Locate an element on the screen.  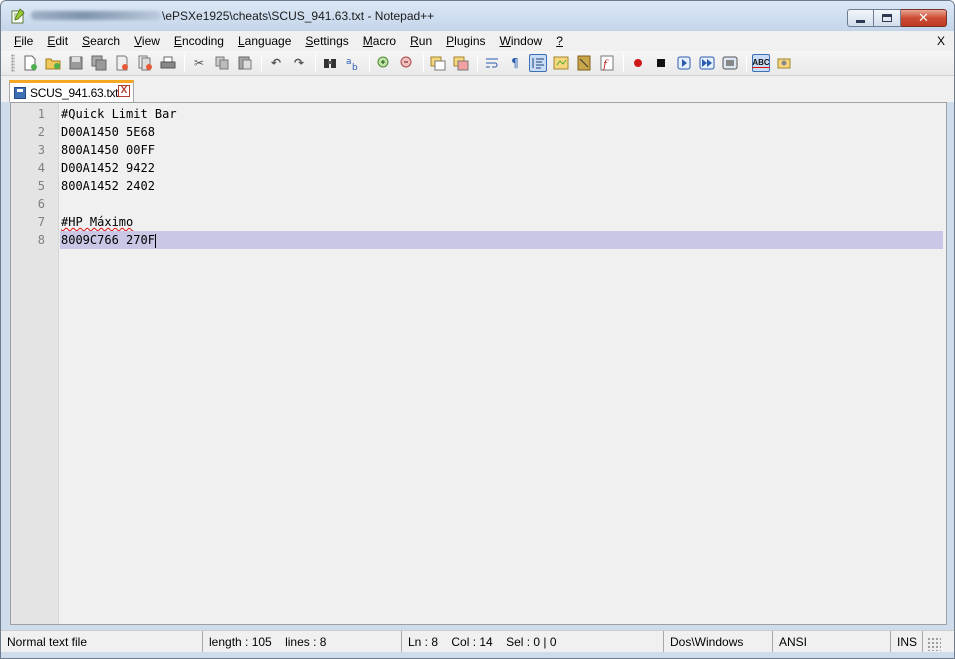
show-all-chars-button: ¶ is located at coordinates (515, 63).